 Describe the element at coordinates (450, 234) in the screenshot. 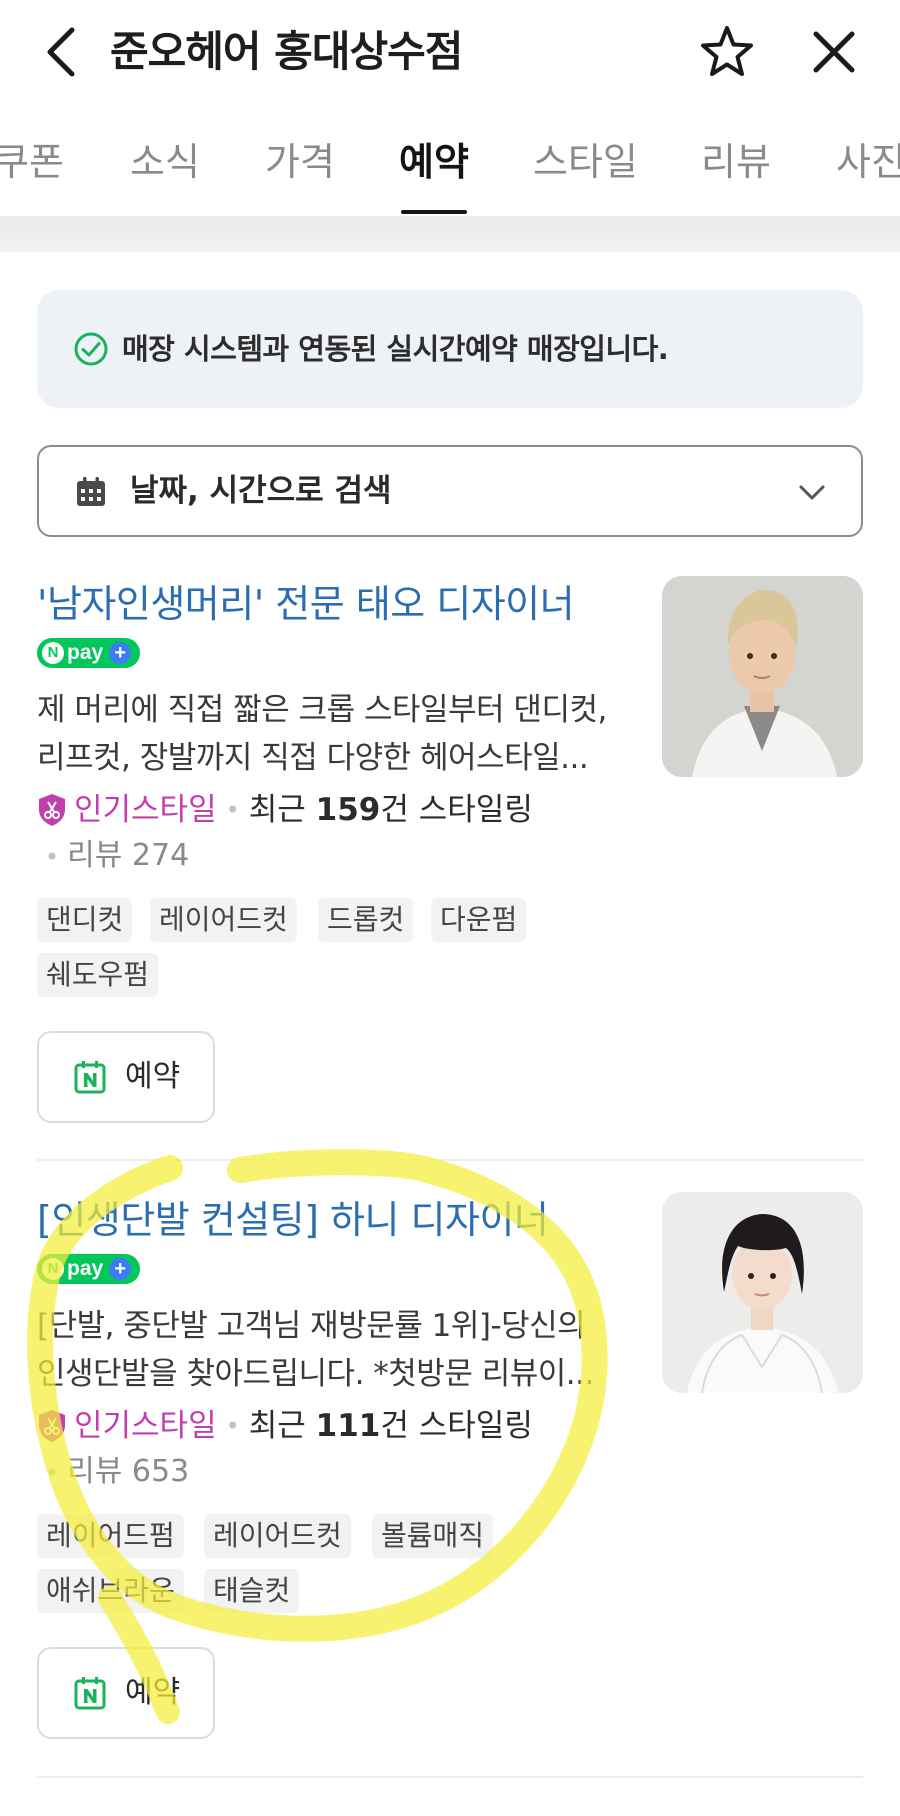

I see `section-divider` at that location.